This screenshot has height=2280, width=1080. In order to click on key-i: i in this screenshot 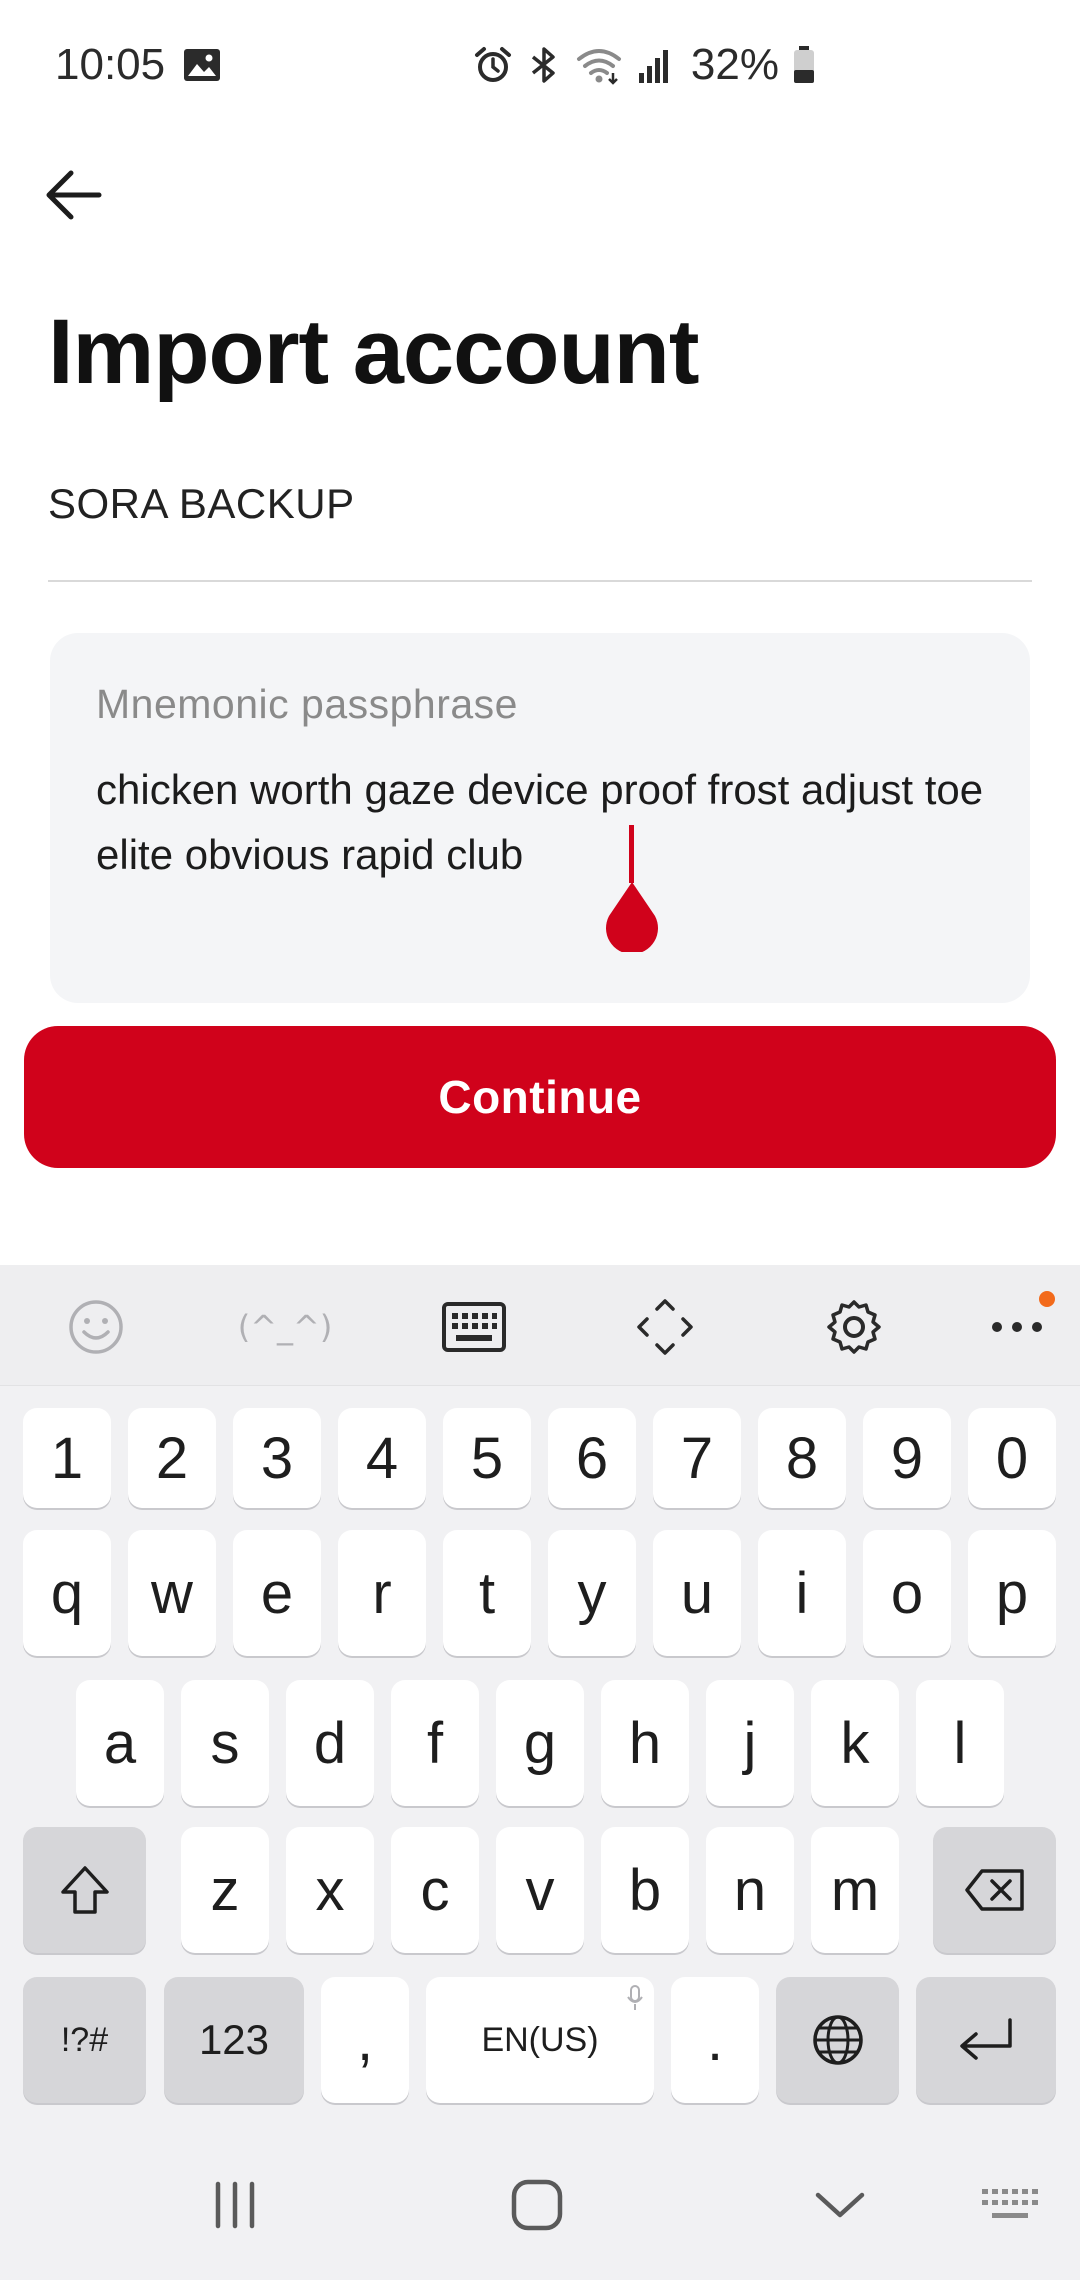, I will do `click(802, 1593)`.